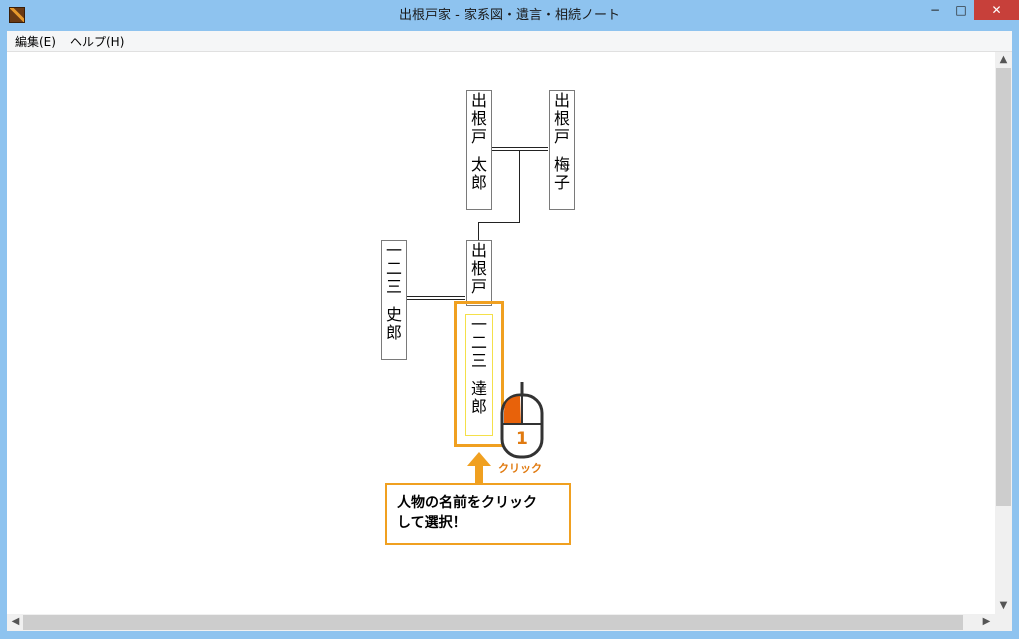  I want to click on title-bar: 出根戸家 - 家系図・遺言・相続ノート − □ ✕, so click(509, 15).